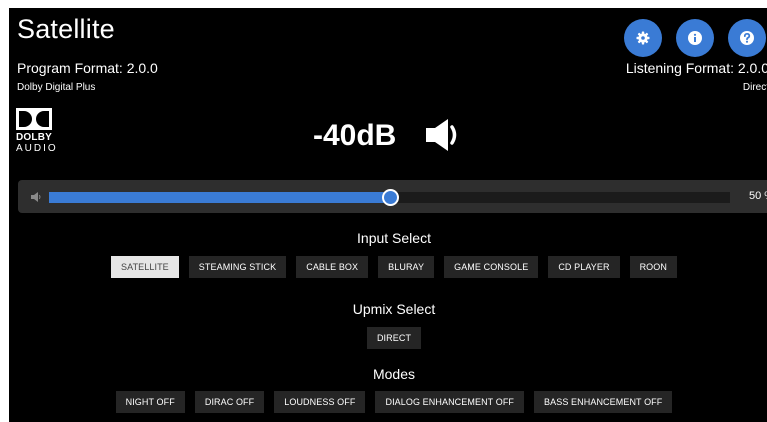  I want to click on app-title: Satellite, so click(66, 29).